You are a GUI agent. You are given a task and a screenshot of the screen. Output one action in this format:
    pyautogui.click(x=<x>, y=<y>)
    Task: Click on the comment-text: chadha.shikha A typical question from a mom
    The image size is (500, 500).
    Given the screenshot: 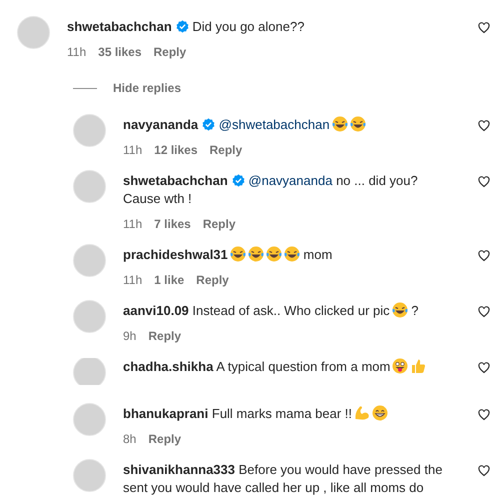 What is the action you would take?
    pyautogui.click(x=290, y=367)
    